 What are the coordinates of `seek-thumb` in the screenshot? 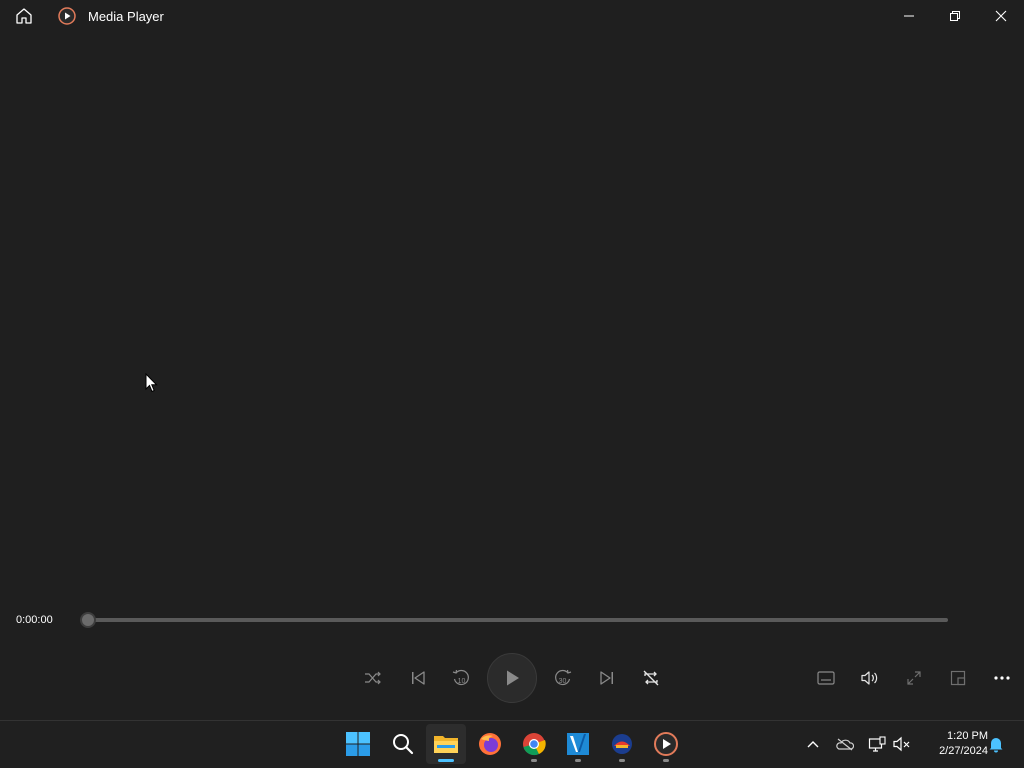 It's located at (88, 620).